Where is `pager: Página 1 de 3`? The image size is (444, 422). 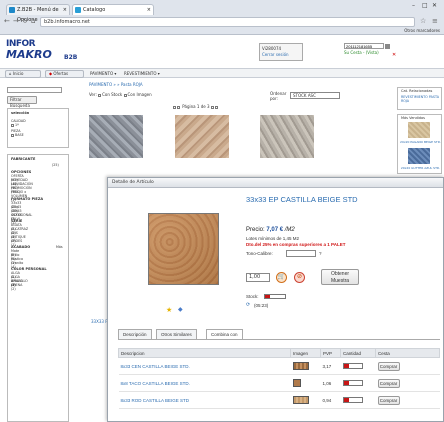 pager: Página 1 de 3 is located at coordinates (196, 106).